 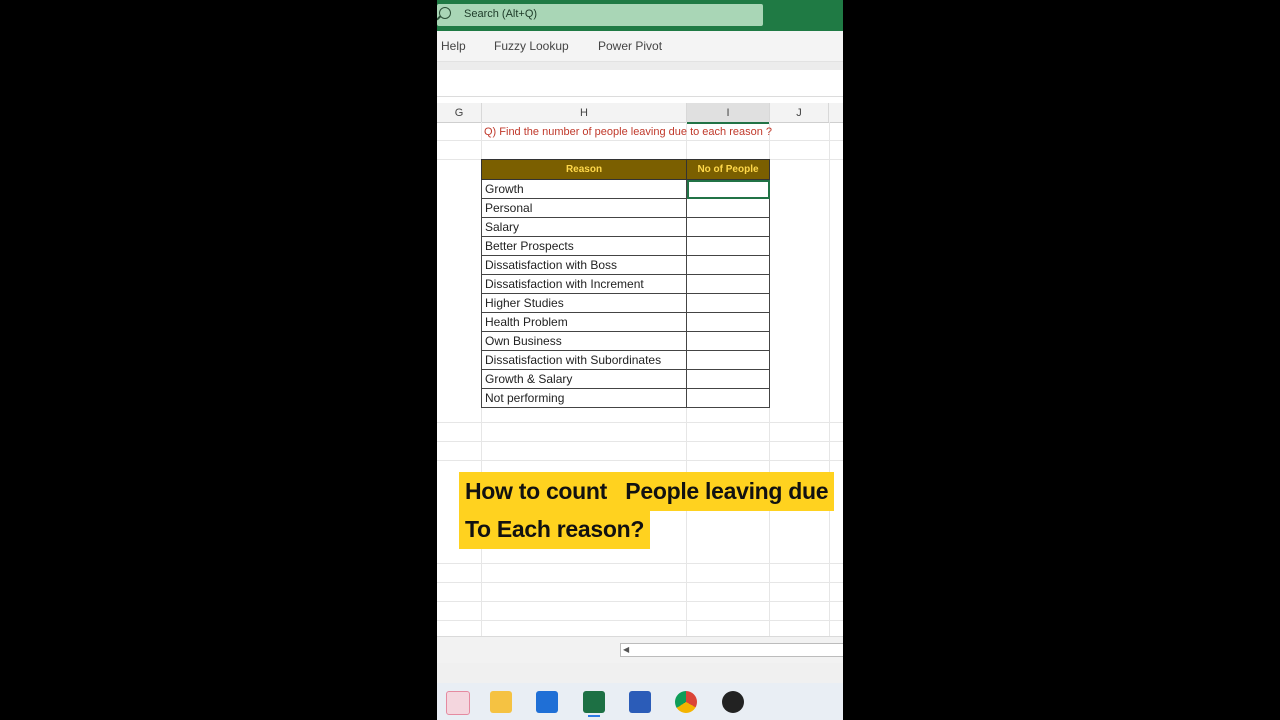 What do you see at coordinates (640, 83) in the screenshot?
I see `formula-bar` at bounding box center [640, 83].